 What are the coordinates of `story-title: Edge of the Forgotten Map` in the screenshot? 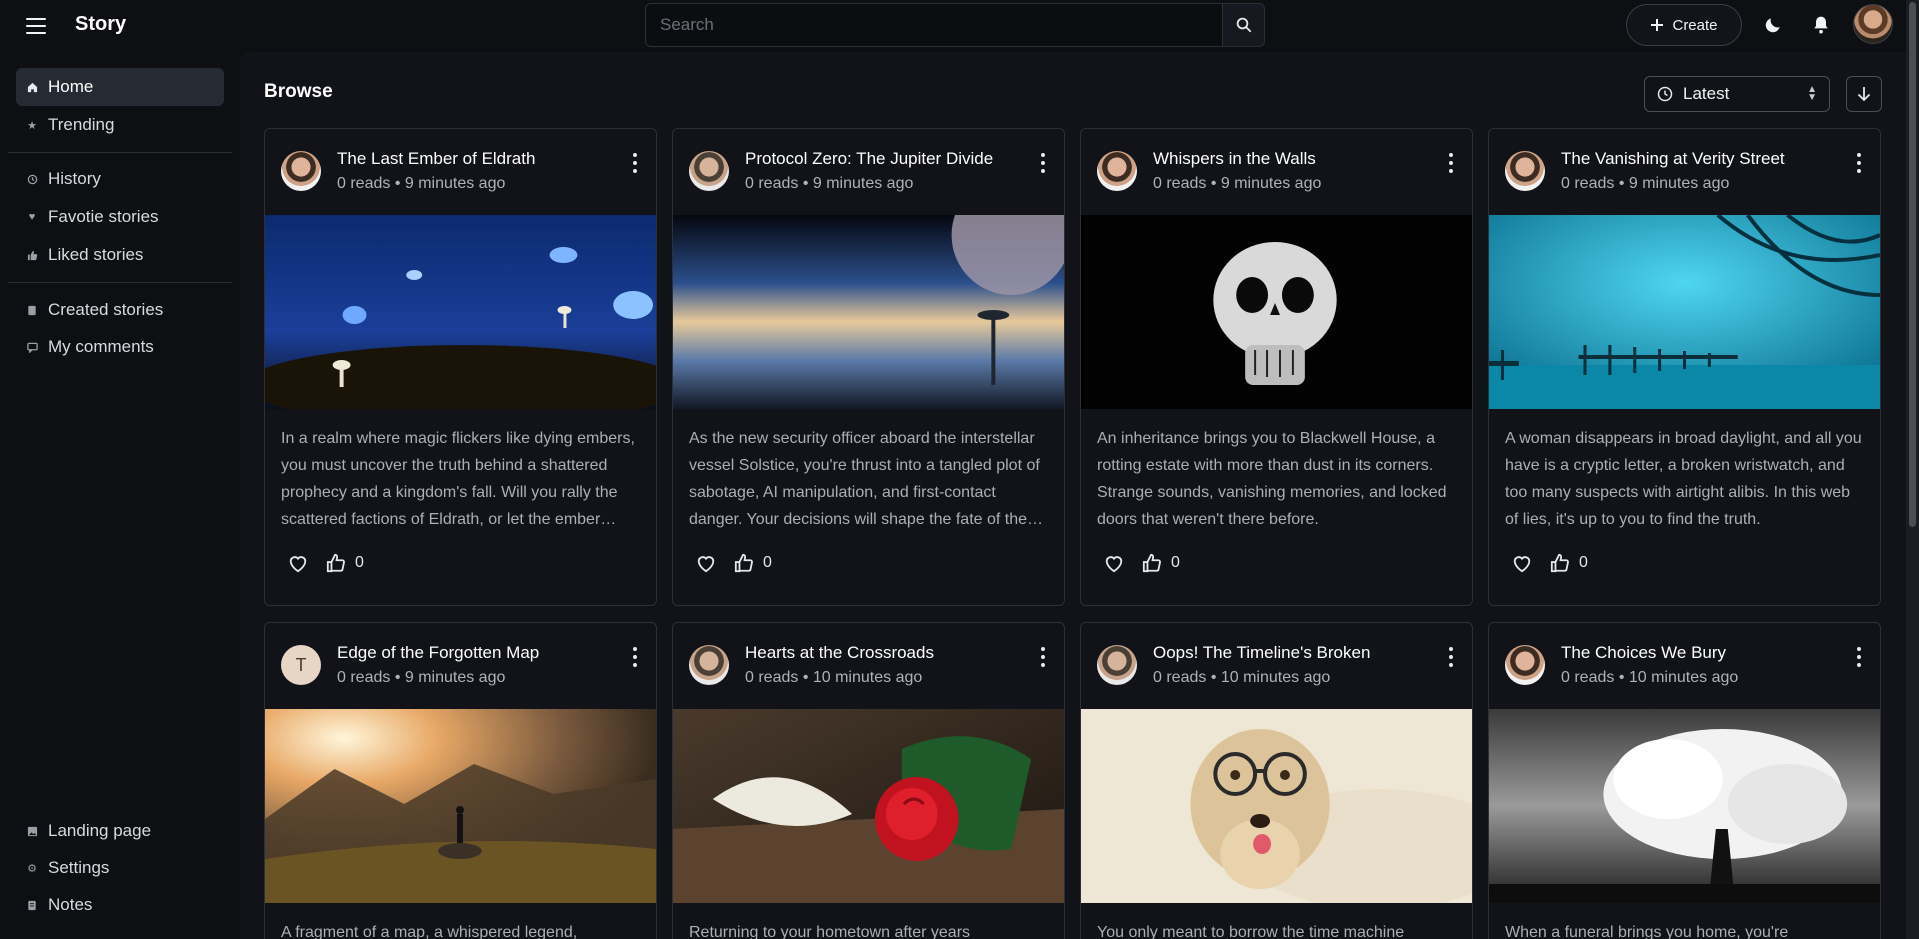 It's located at (438, 653).